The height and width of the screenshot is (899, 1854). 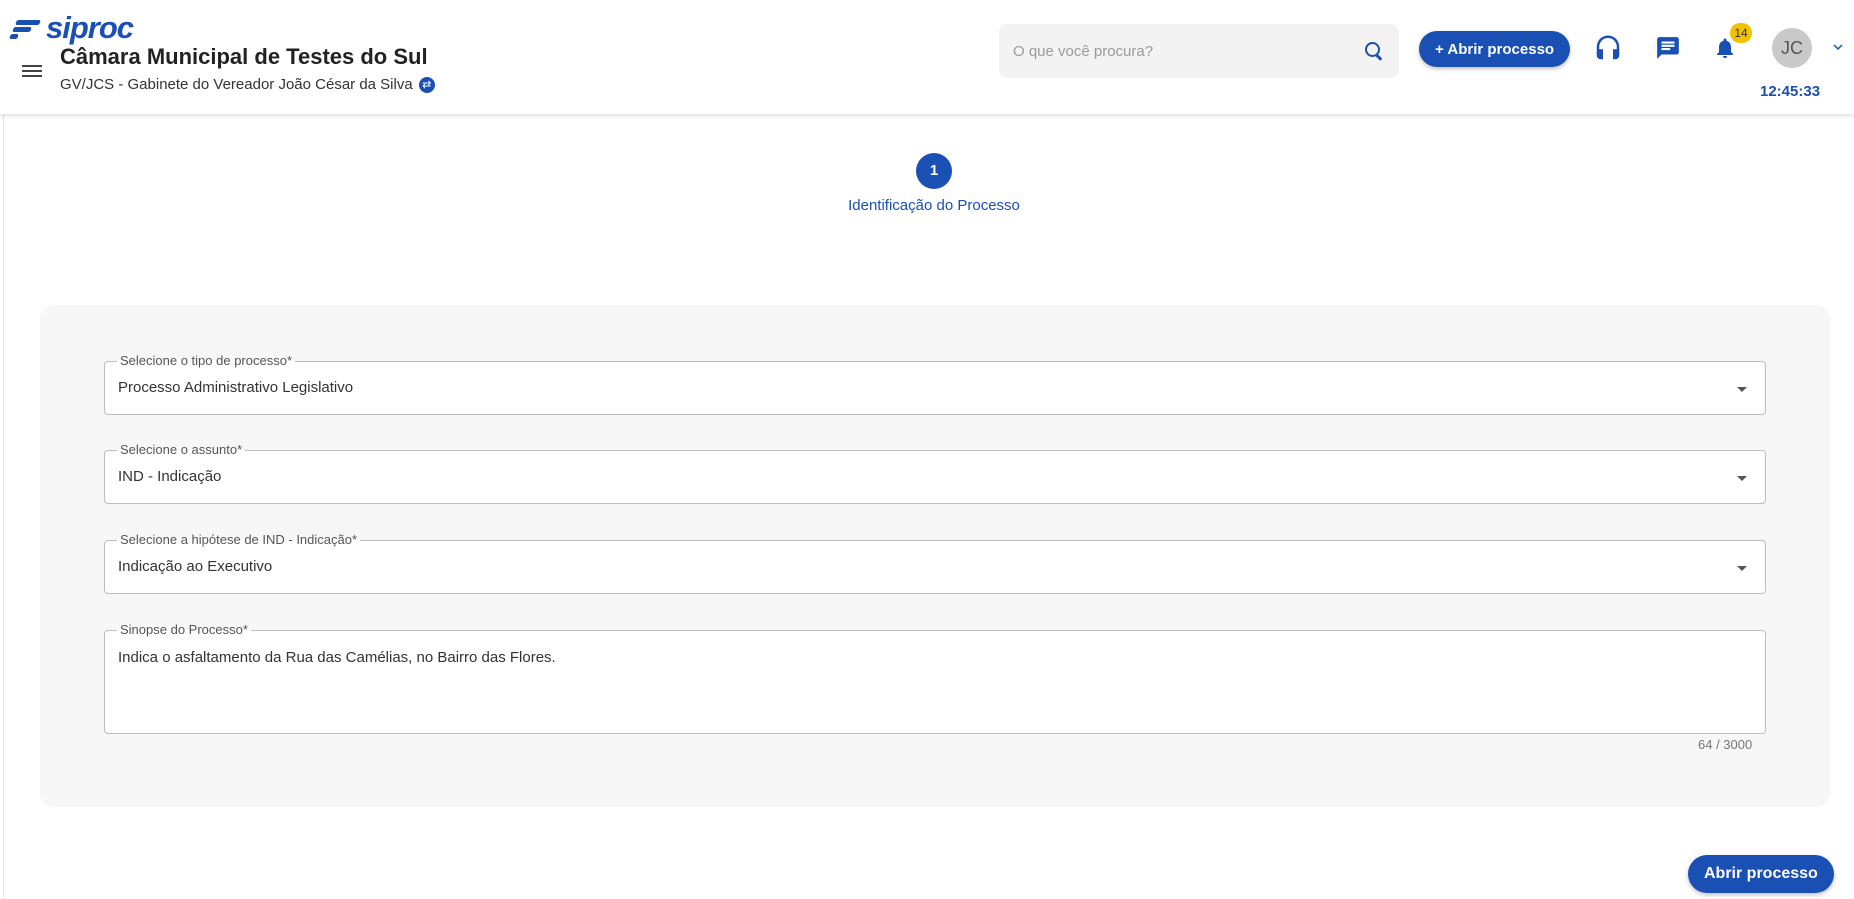 I want to click on search-bar, so click(x=1199, y=51).